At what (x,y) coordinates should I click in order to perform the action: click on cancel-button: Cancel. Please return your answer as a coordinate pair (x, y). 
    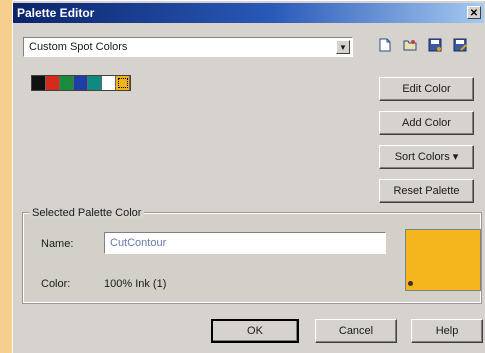
    Looking at the image, I should click on (356, 331).